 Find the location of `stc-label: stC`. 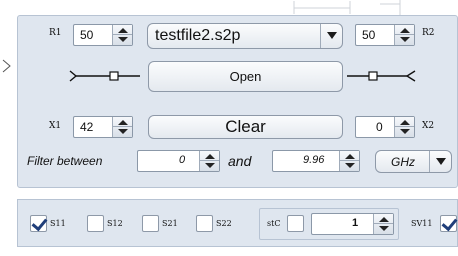

stc-label: stC is located at coordinates (274, 223).